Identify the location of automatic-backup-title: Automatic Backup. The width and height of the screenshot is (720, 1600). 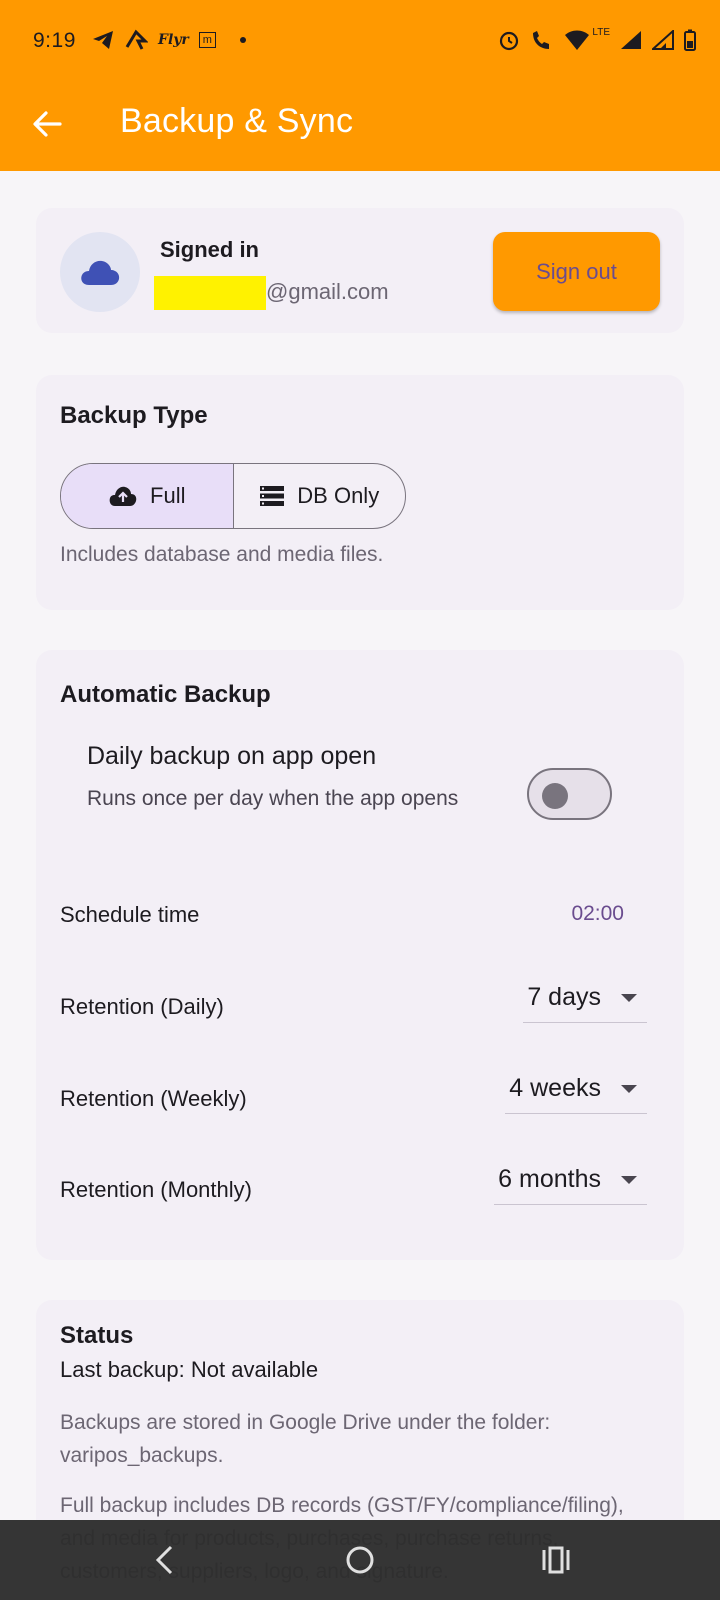
(165, 694).